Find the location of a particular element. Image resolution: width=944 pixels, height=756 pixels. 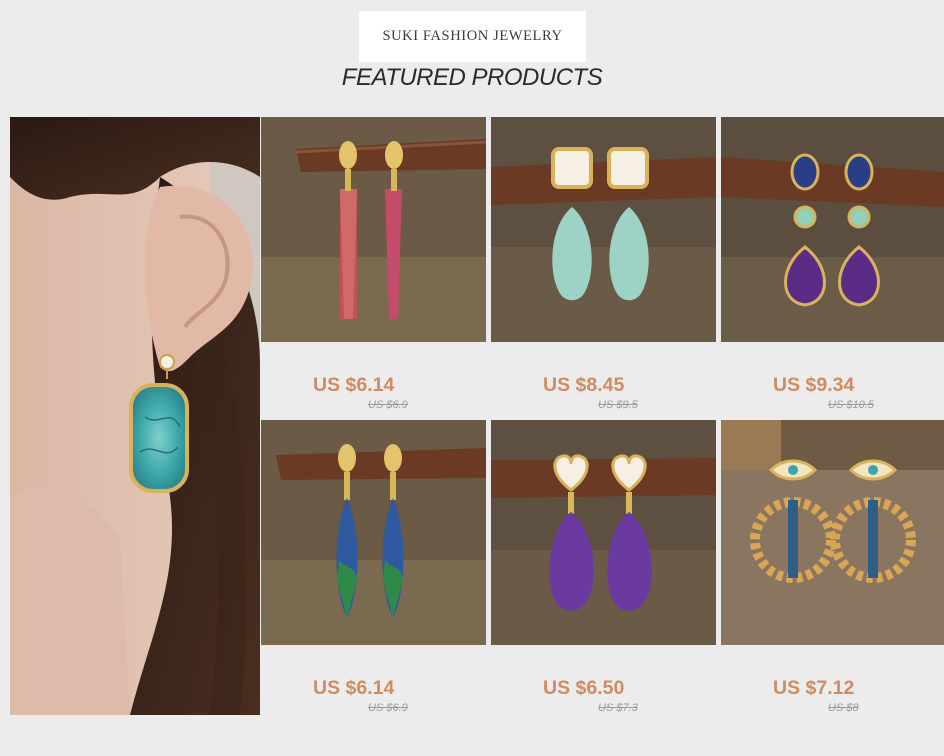

price-original: US $7.3 is located at coordinates (618, 708).